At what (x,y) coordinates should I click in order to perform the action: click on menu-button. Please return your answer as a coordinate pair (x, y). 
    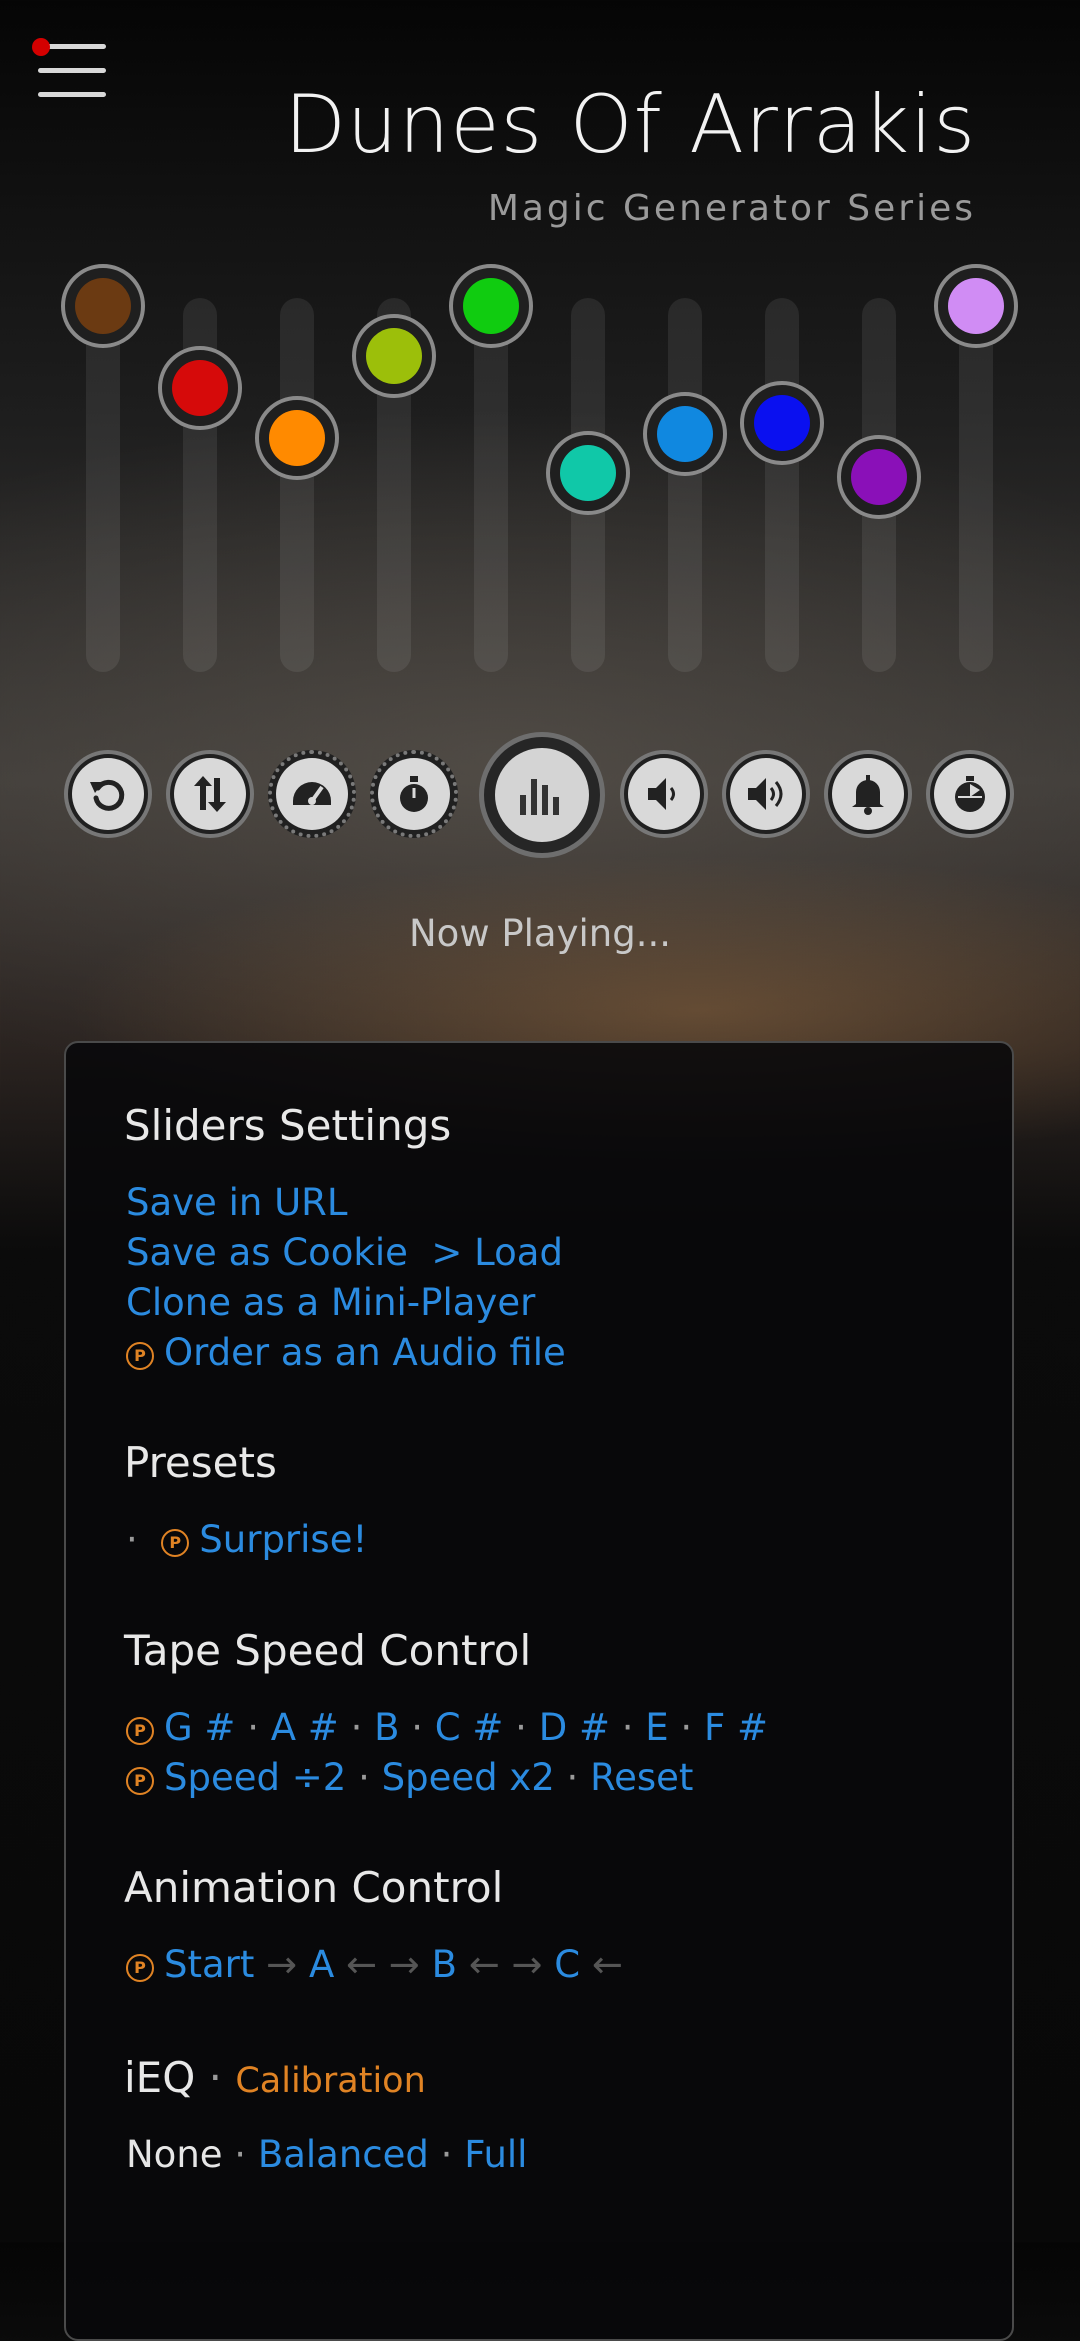
    Looking at the image, I should click on (69, 69).